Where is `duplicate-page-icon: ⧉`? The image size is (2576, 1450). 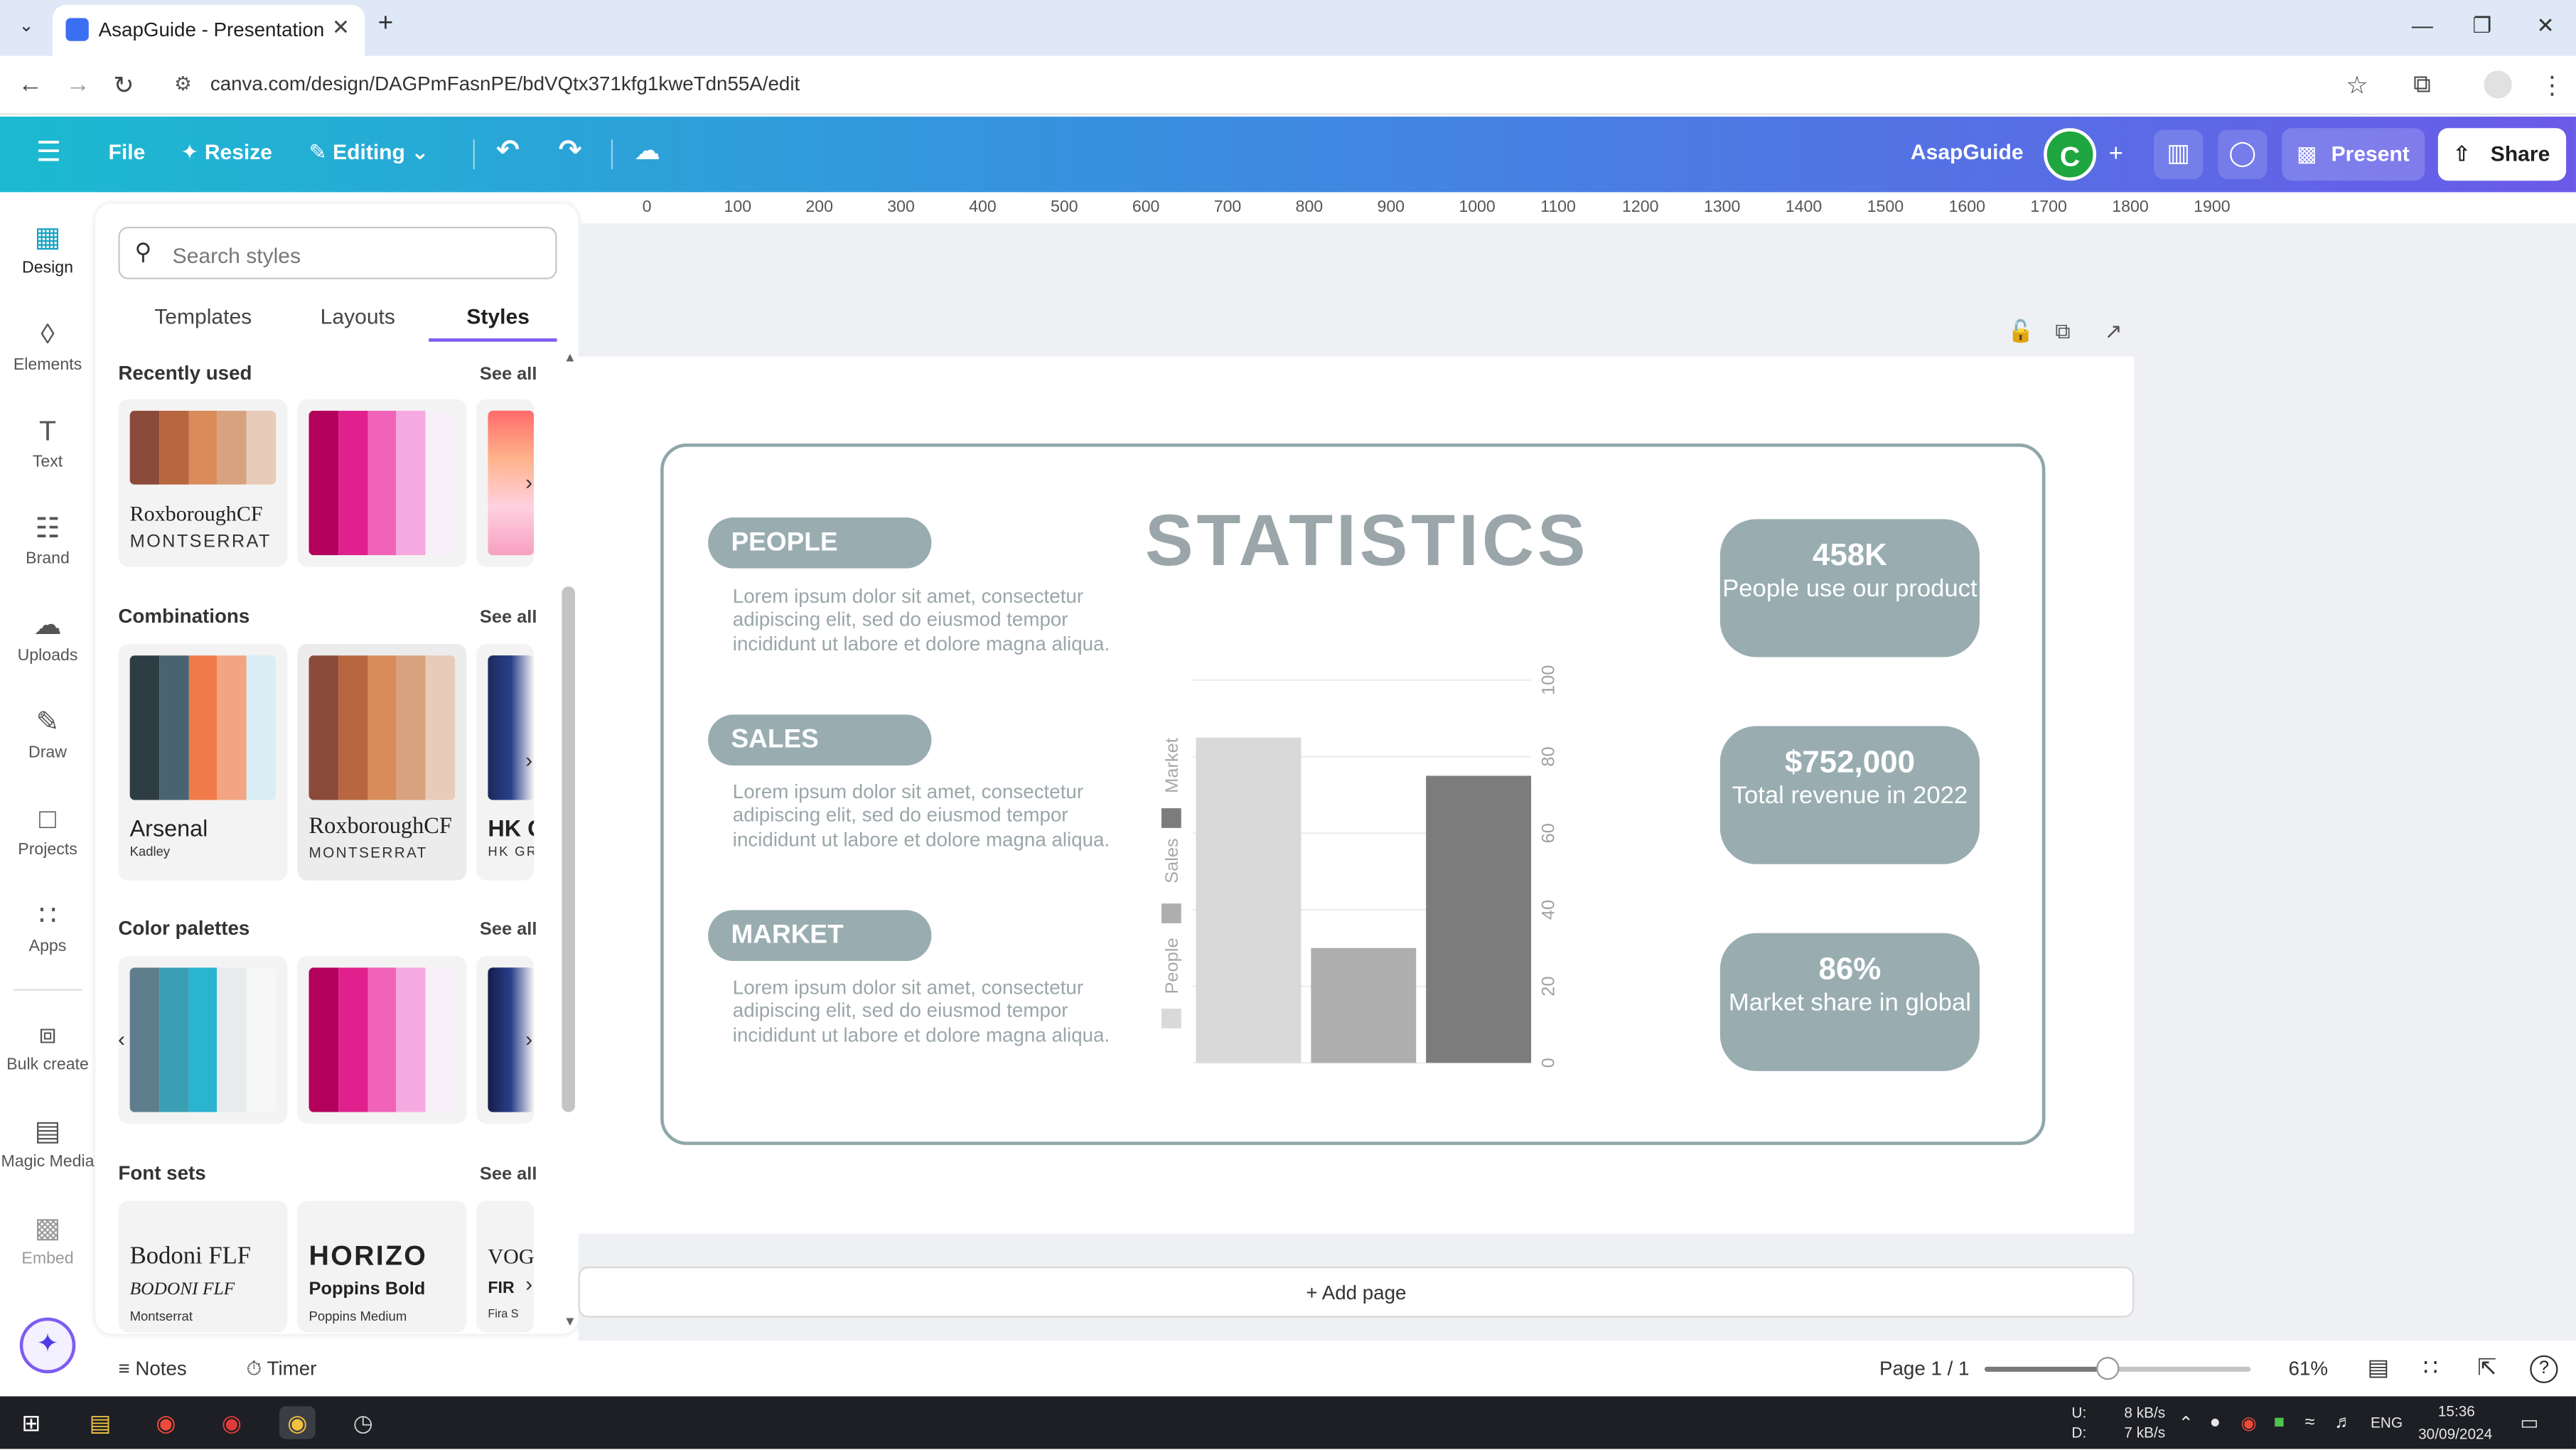 duplicate-page-icon: ⧉ is located at coordinates (2062, 331).